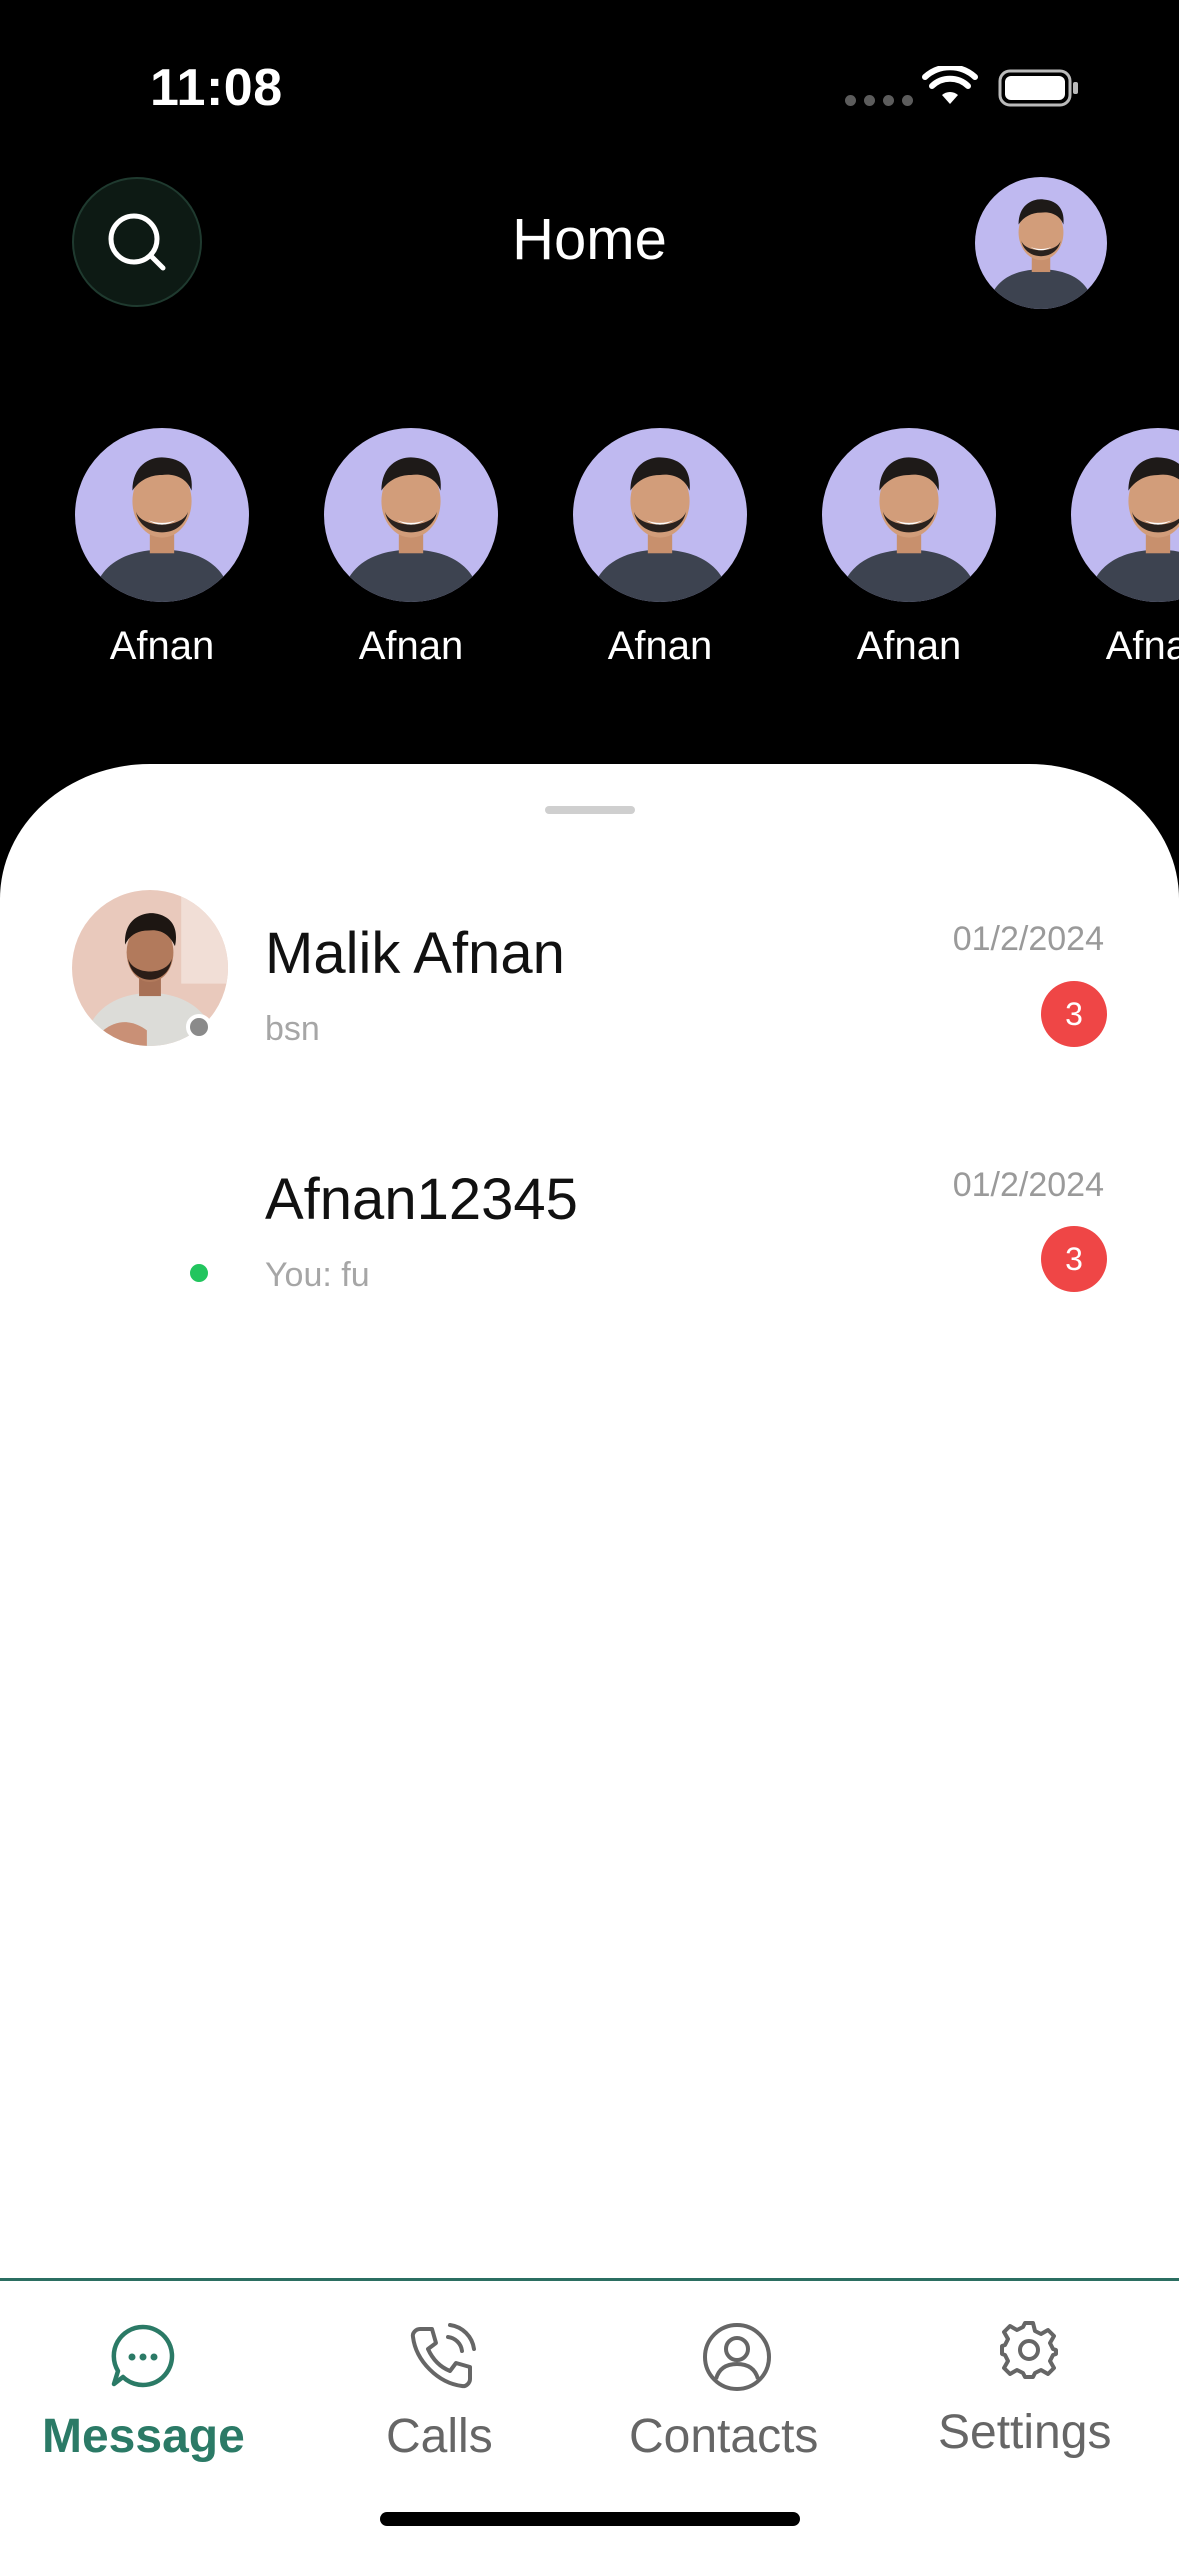 The width and height of the screenshot is (1179, 2556). Describe the element at coordinates (143, 2436) in the screenshot. I see `tab-message-label: Message` at that location.